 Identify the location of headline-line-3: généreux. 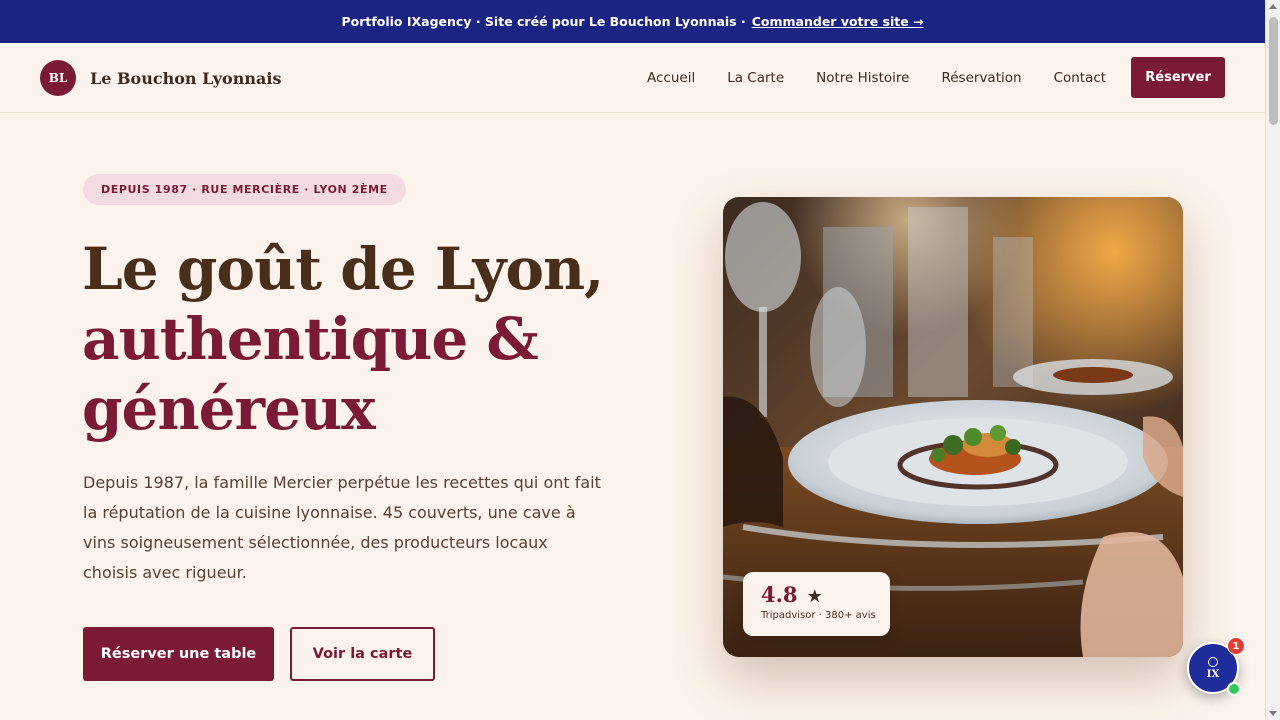
(229, 409).